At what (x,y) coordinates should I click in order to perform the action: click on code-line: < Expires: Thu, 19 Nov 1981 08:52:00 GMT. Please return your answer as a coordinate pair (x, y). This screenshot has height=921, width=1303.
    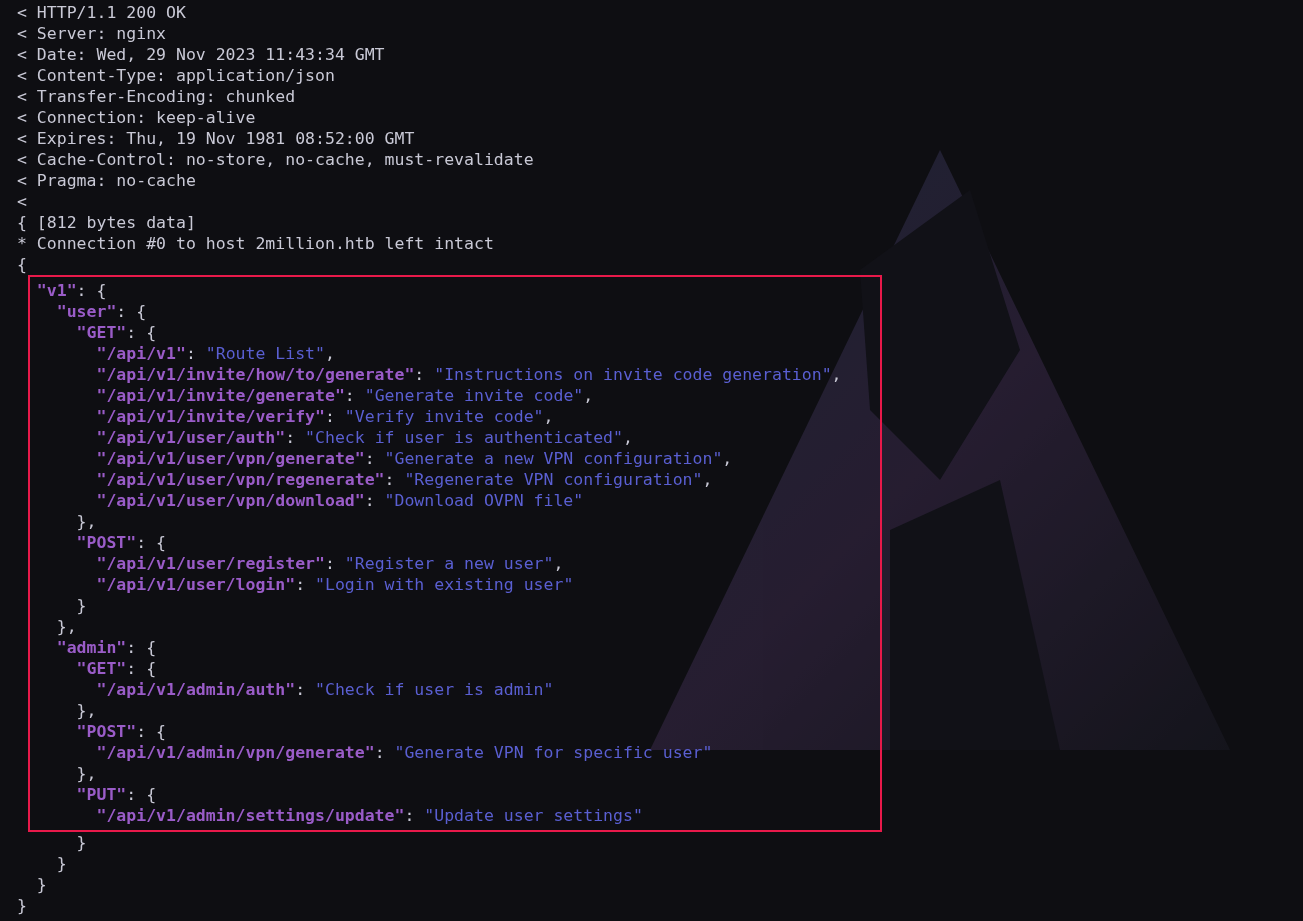
    Looking at the image, I should click on (215, 138).